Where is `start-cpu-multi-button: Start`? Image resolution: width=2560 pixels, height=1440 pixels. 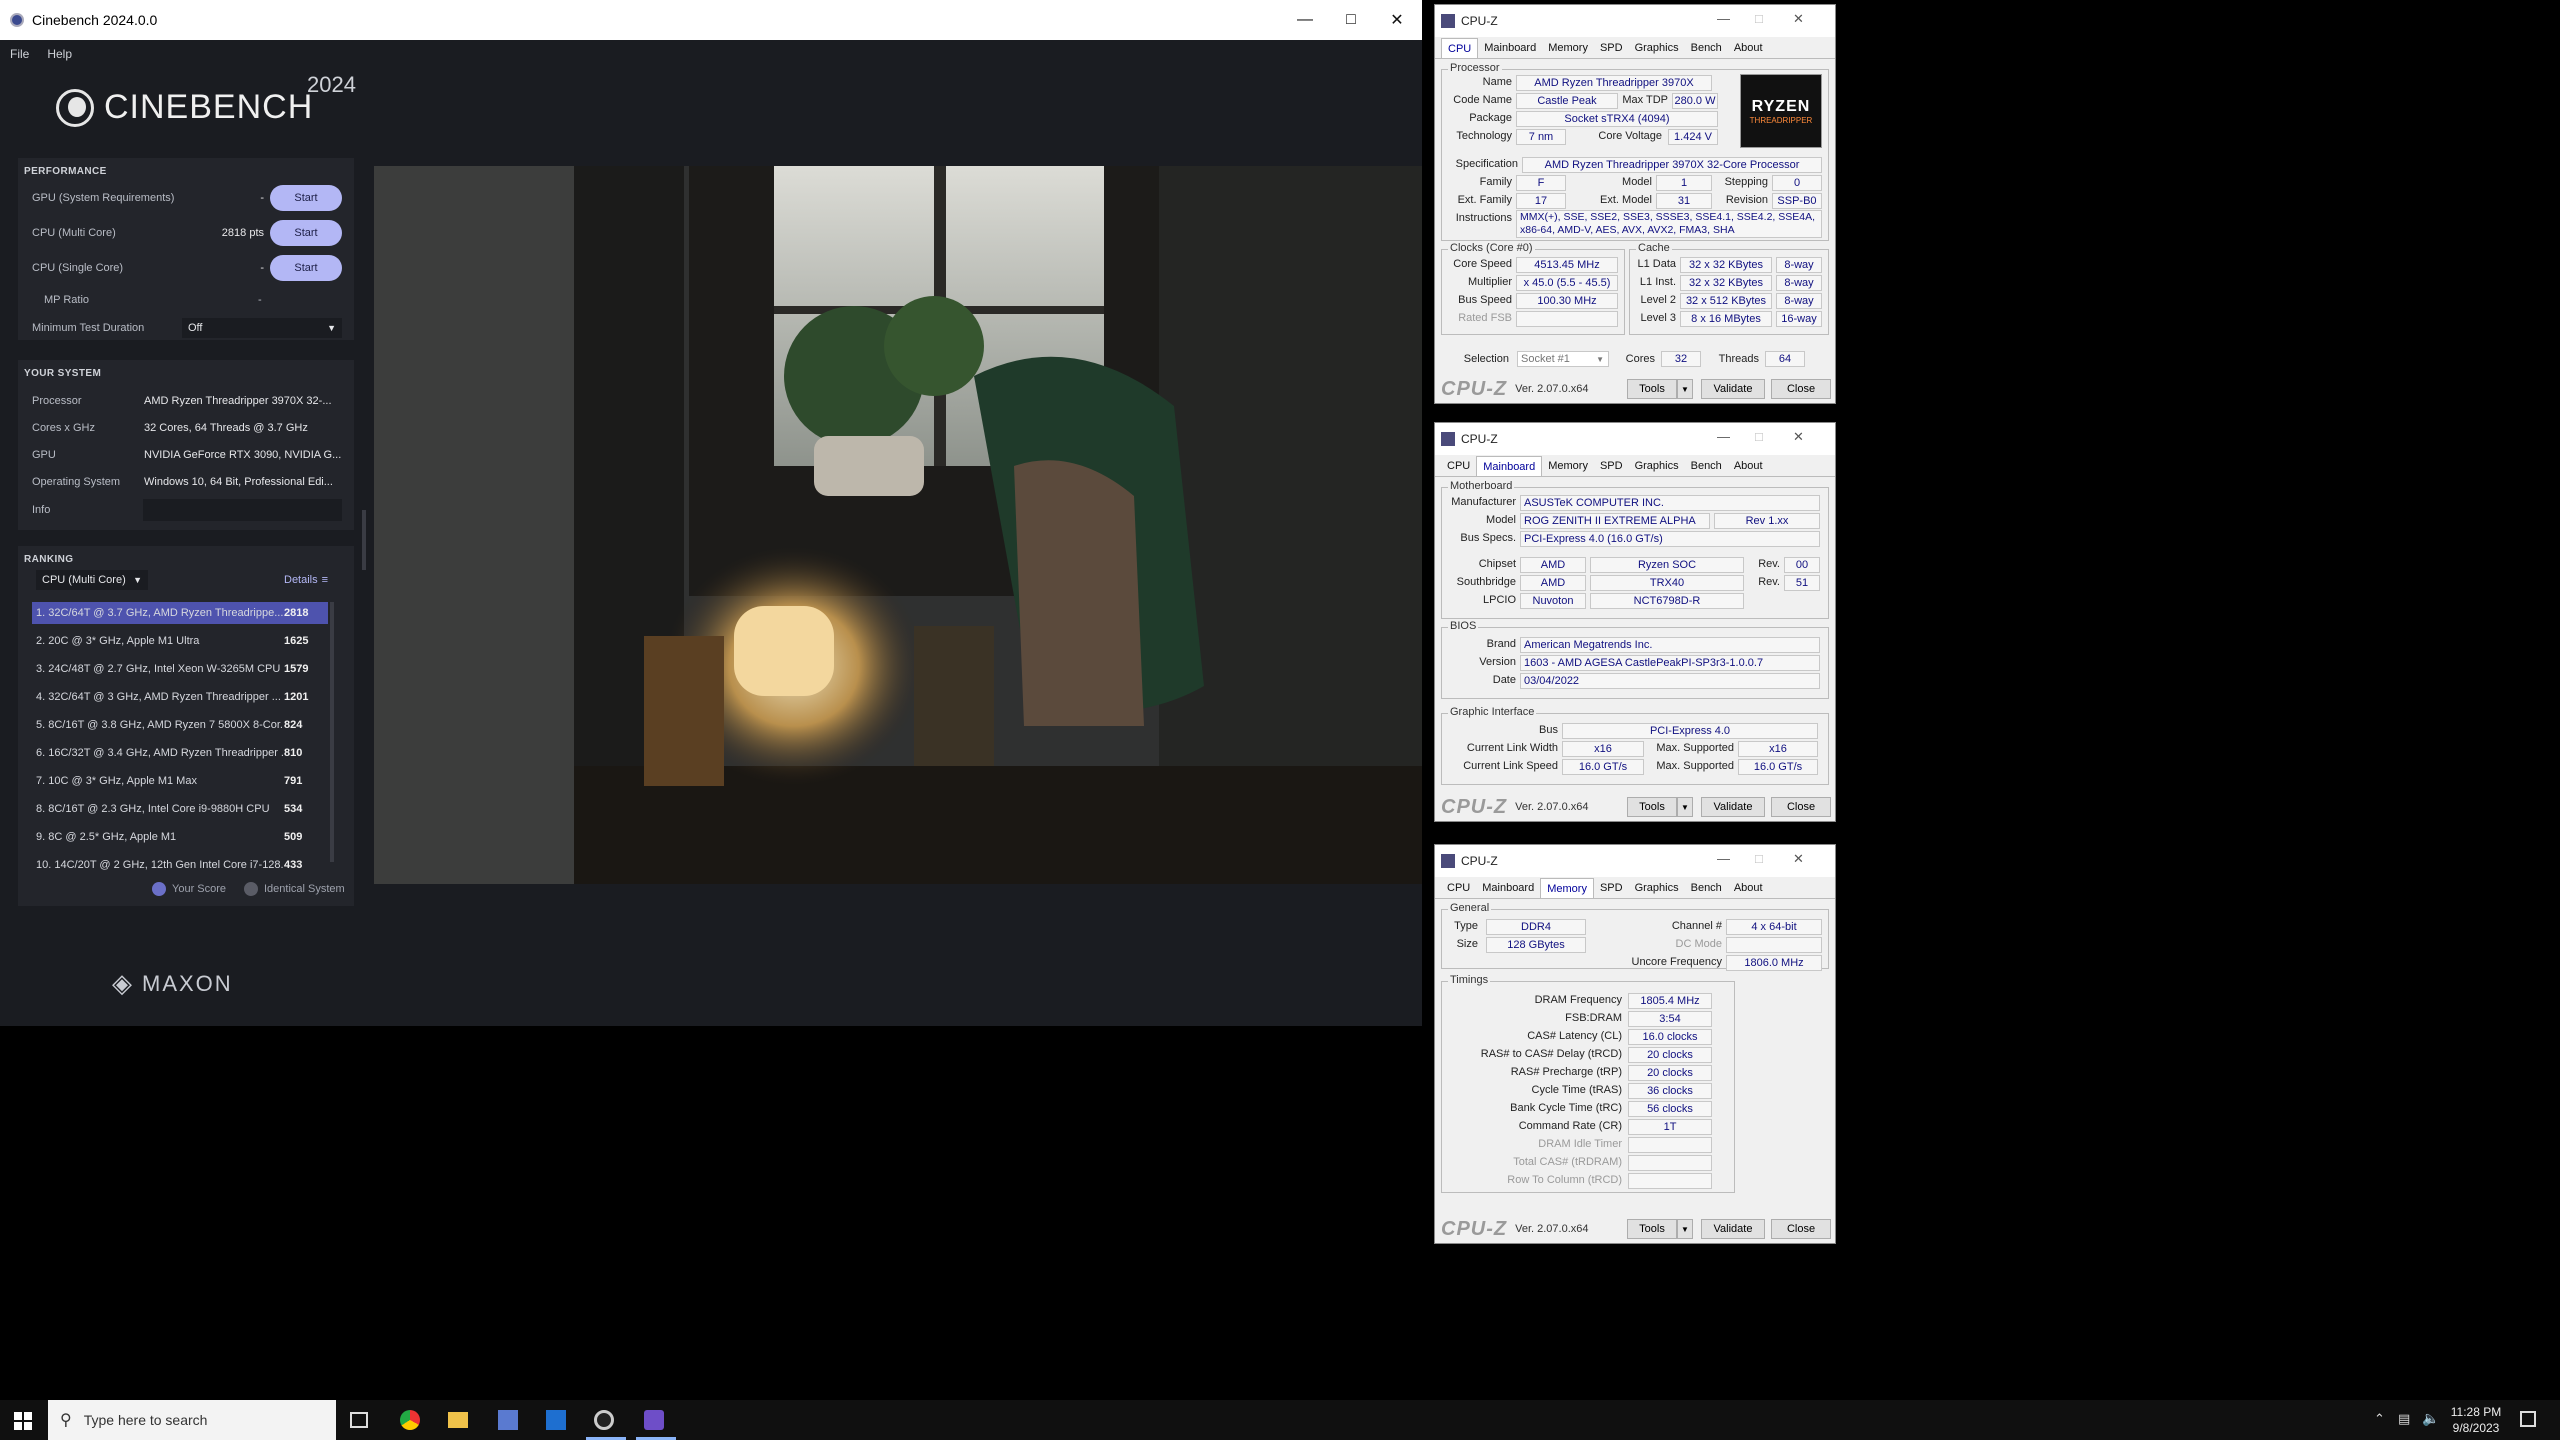 start-cpu-multi-button: Start is located at coordinates (306, 233).